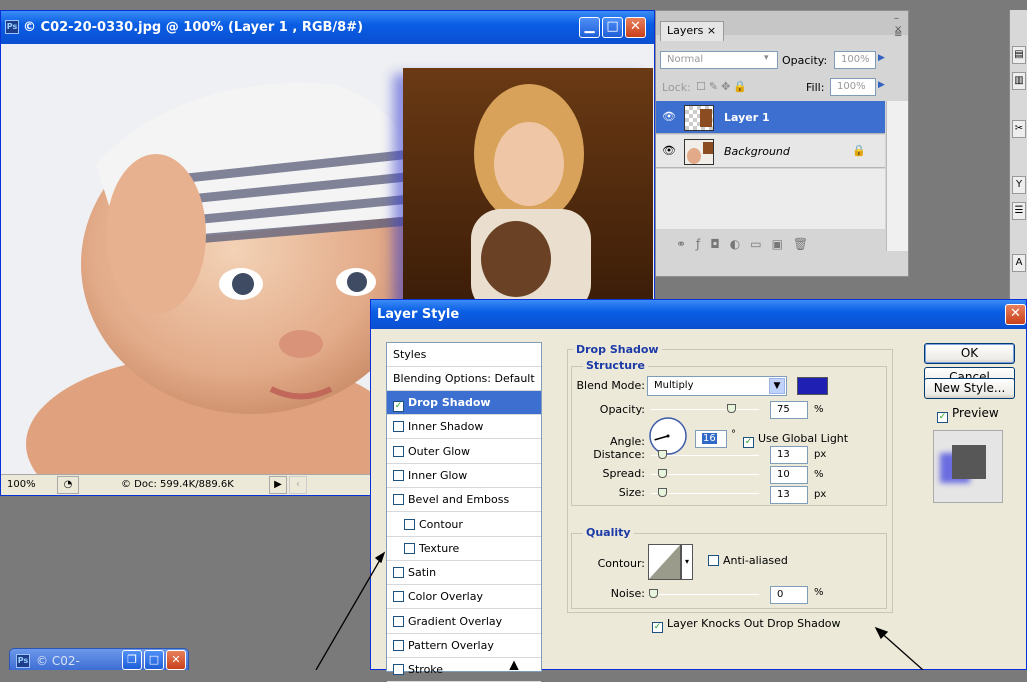 This screenshot has width=1027, height=682. I want to click on dialog-close-button: ✕, so click(1015, 314).